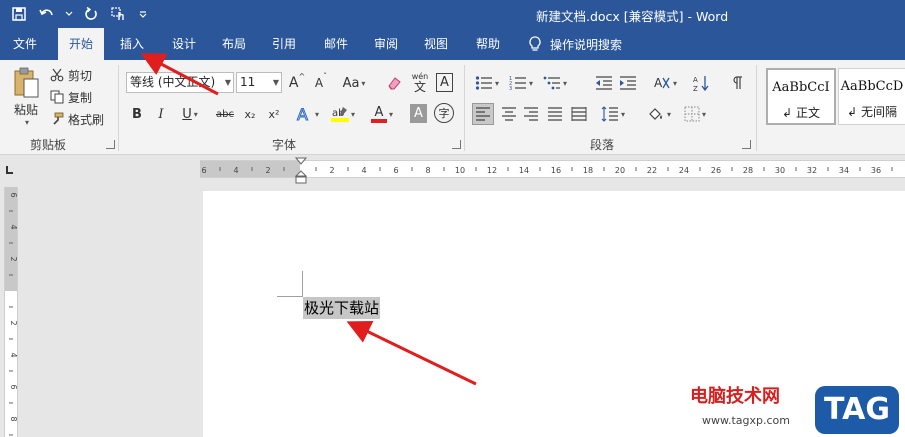 This screenshot has width=905, height=437. What do you see at coordinates (521, 83) in the screenshot?
I see `numbering-button: 123 ▾` at bounding box center [521, 83].